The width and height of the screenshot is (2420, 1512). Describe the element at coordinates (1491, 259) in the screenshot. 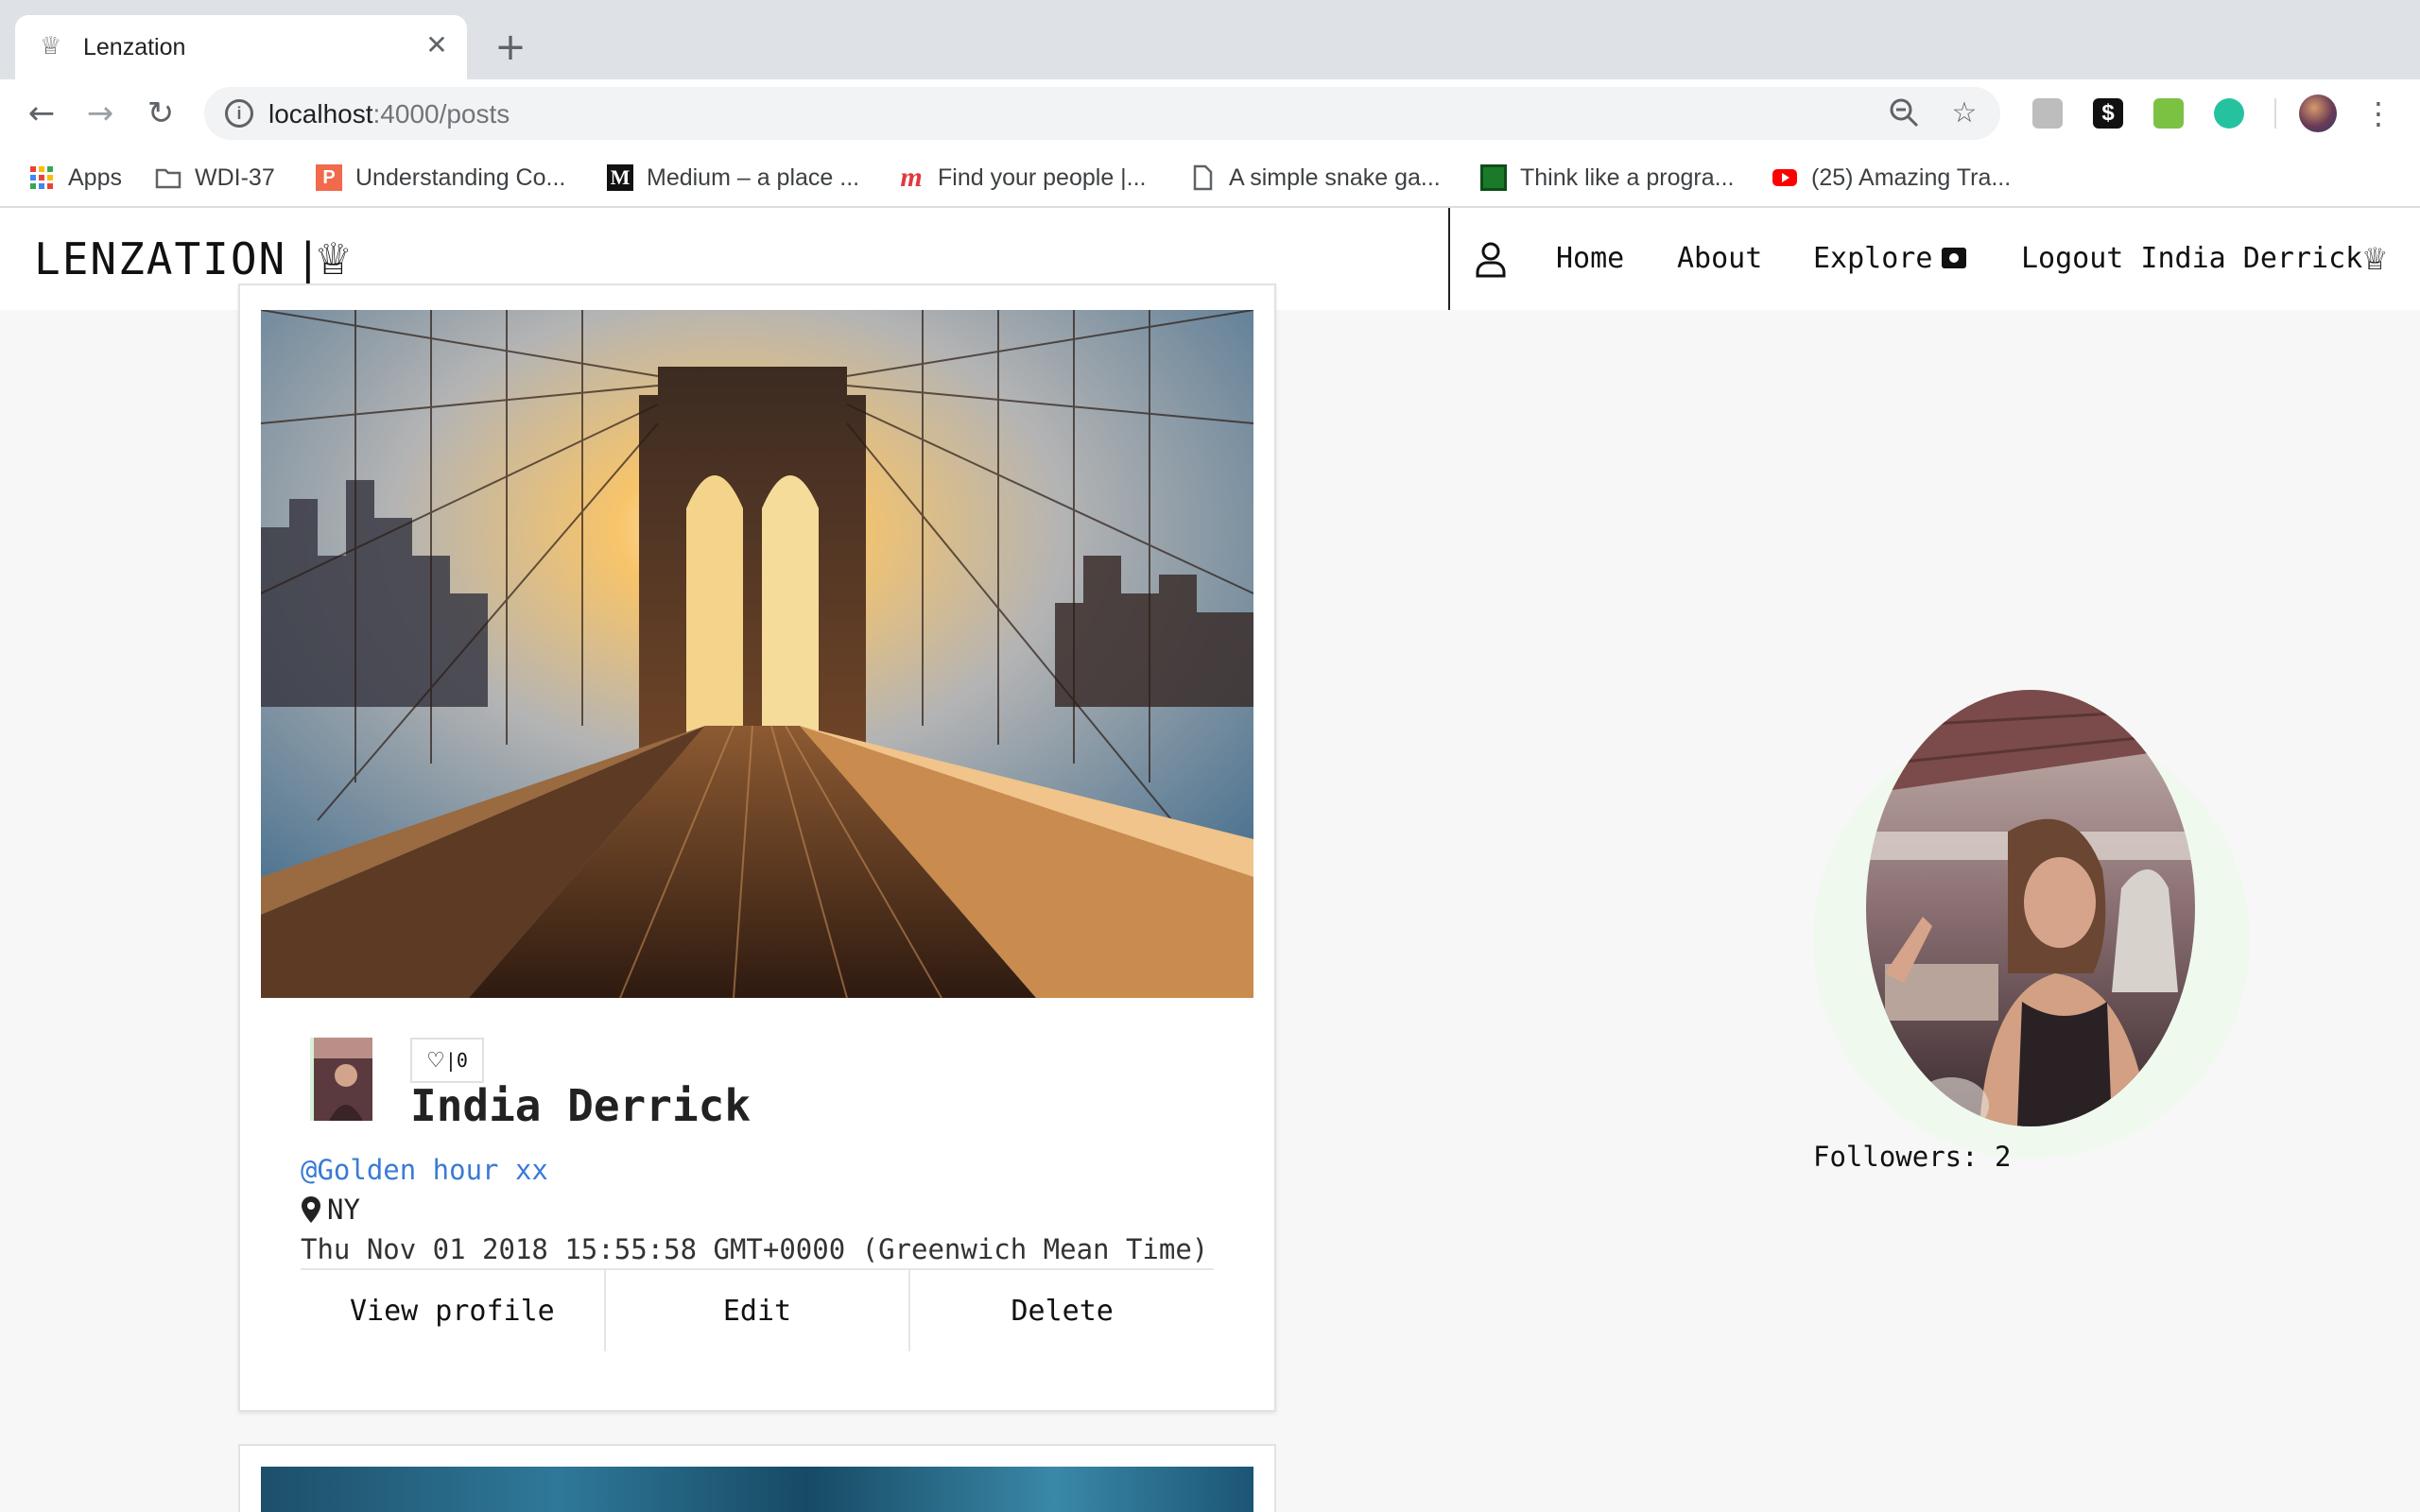

I see `user-icon` at that location.